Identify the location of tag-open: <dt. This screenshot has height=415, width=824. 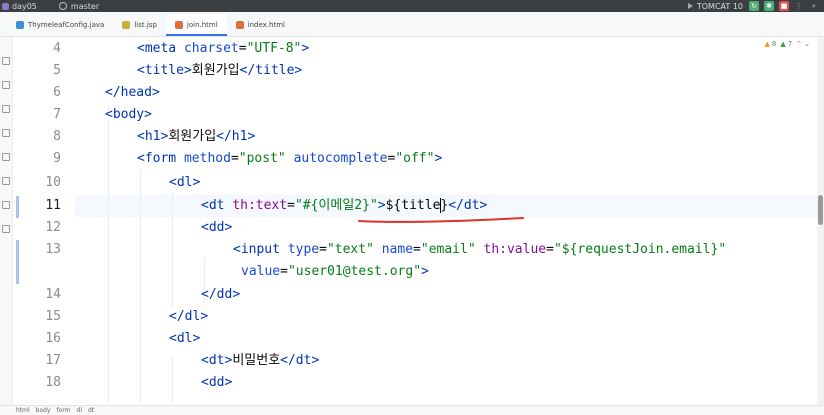
(217, 205).